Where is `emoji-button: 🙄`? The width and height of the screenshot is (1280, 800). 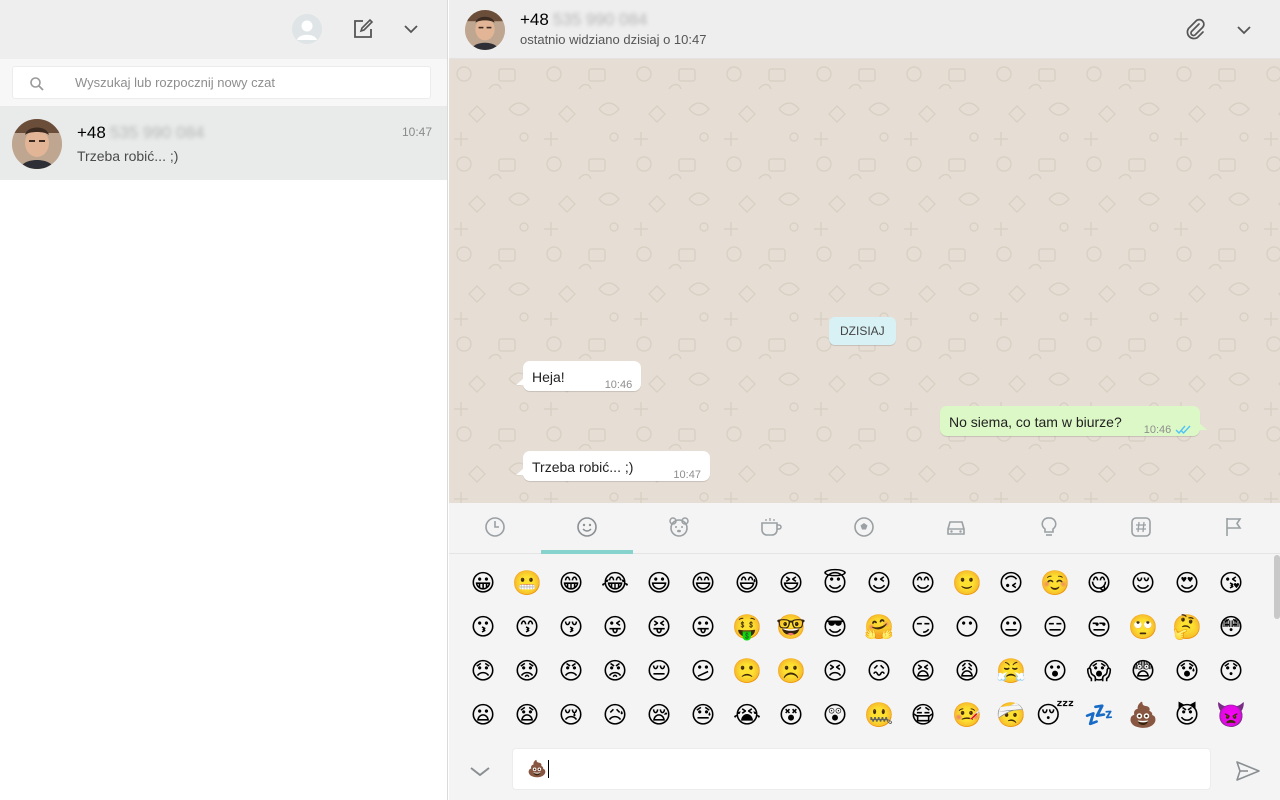 emoji-button: 🙄 is located at coordinates (1143, 627).